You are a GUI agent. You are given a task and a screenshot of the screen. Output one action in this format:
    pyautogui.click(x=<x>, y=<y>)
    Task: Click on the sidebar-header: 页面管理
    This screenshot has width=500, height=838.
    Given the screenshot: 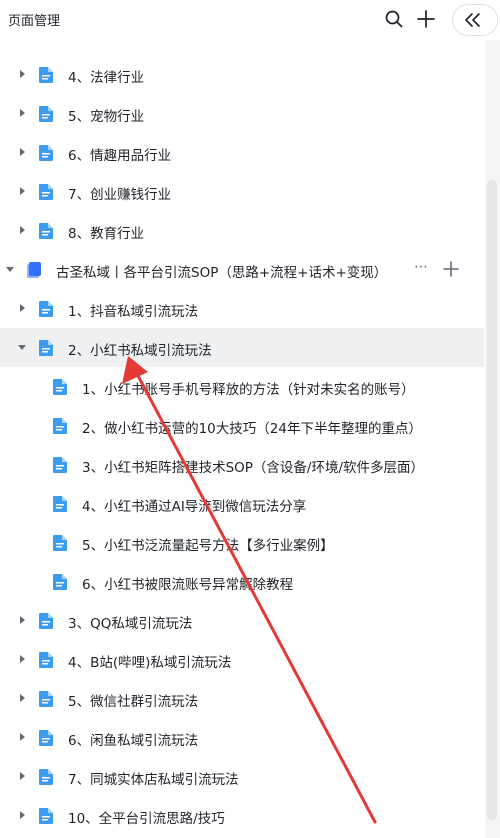 What is the action you would take?
    pyautogui.click(x=250, y=20)
    